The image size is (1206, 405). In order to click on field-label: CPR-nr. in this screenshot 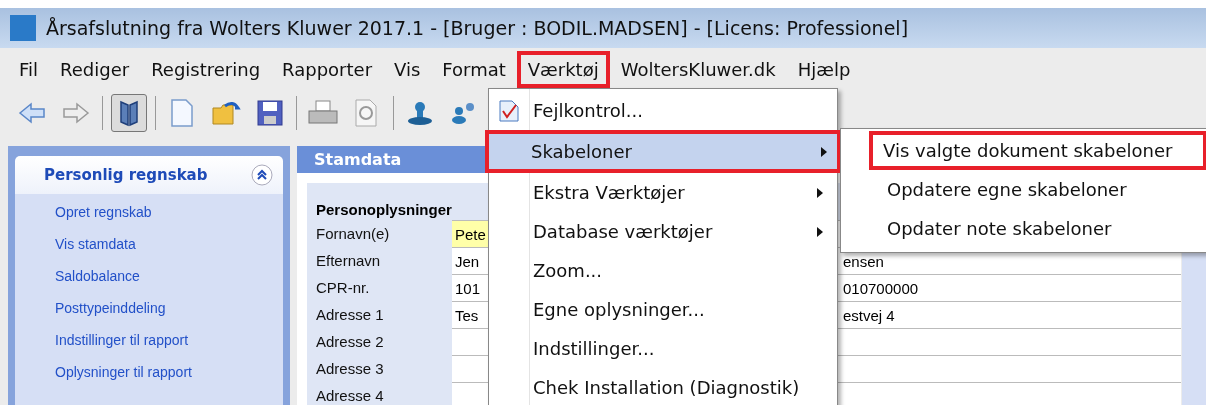, I will do `click(343, 288)`.